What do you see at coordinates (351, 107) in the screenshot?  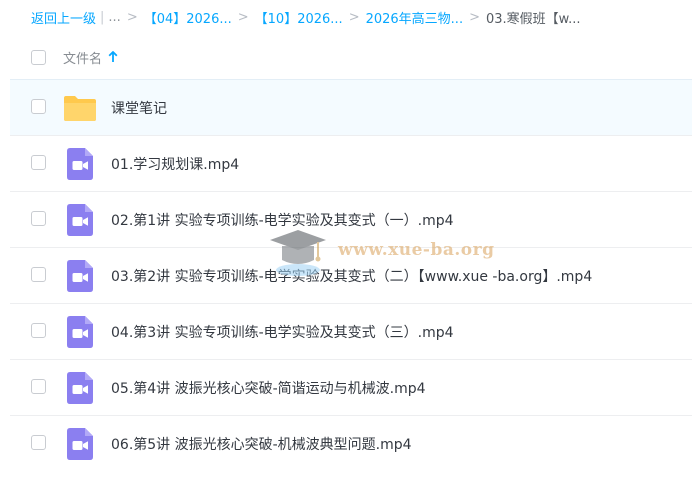 I see `file-row-folder: 课堂笔记` at bounding box center [351, 107].